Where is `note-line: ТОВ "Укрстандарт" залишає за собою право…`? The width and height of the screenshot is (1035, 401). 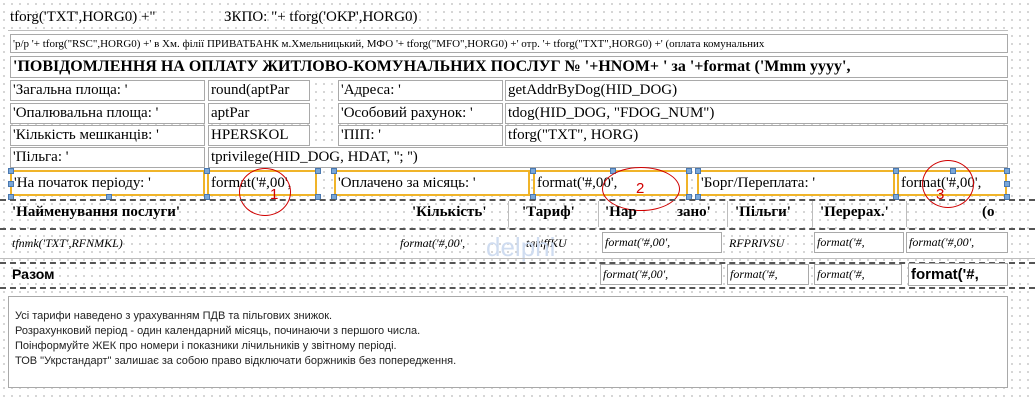 note-line: ТОВ "Укрстандарт" залишає за собою право… is located at coordinates (236, 361).